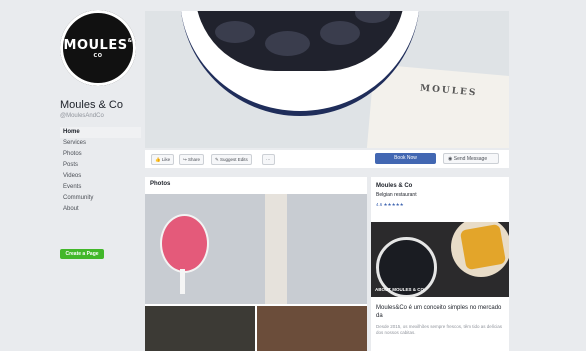 Image resolution: width=586 pixels, height=351 pixels. Describe the element at coordinates (184, 243) in the screenshot. I see `gin-glass-image` at that location.